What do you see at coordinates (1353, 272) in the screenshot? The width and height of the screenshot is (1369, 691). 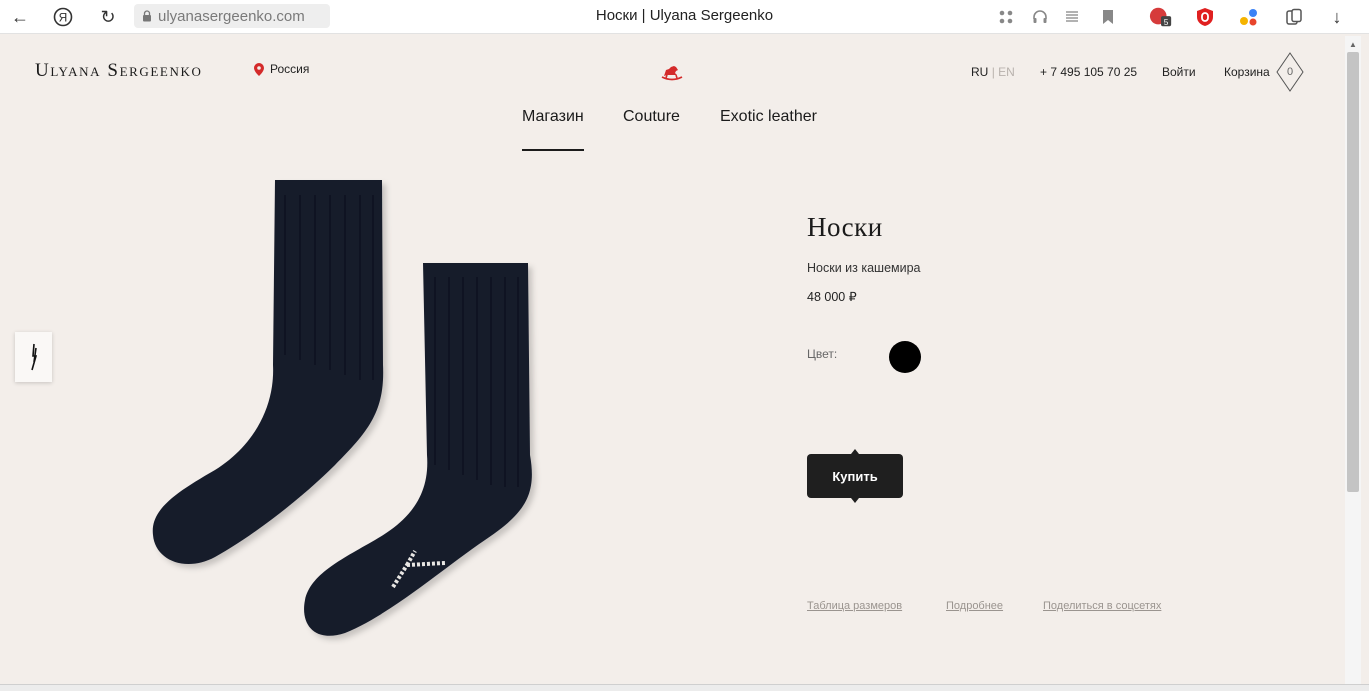 I see `scrollbar-thumb` at bounding box center [1353, 272].